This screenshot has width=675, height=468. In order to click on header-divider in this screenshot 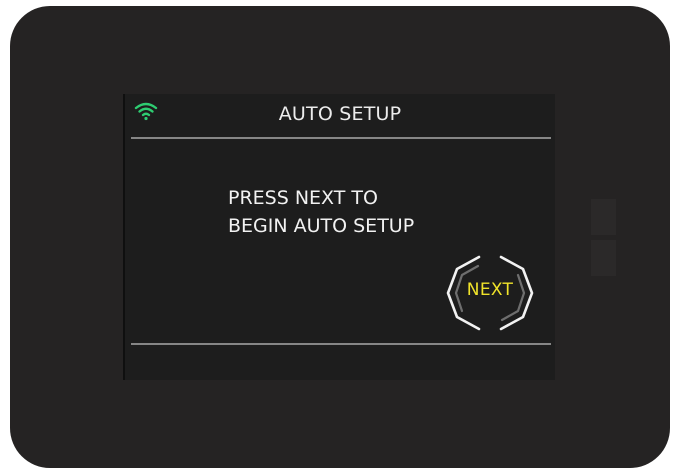, I will do `click(341, 138)`.